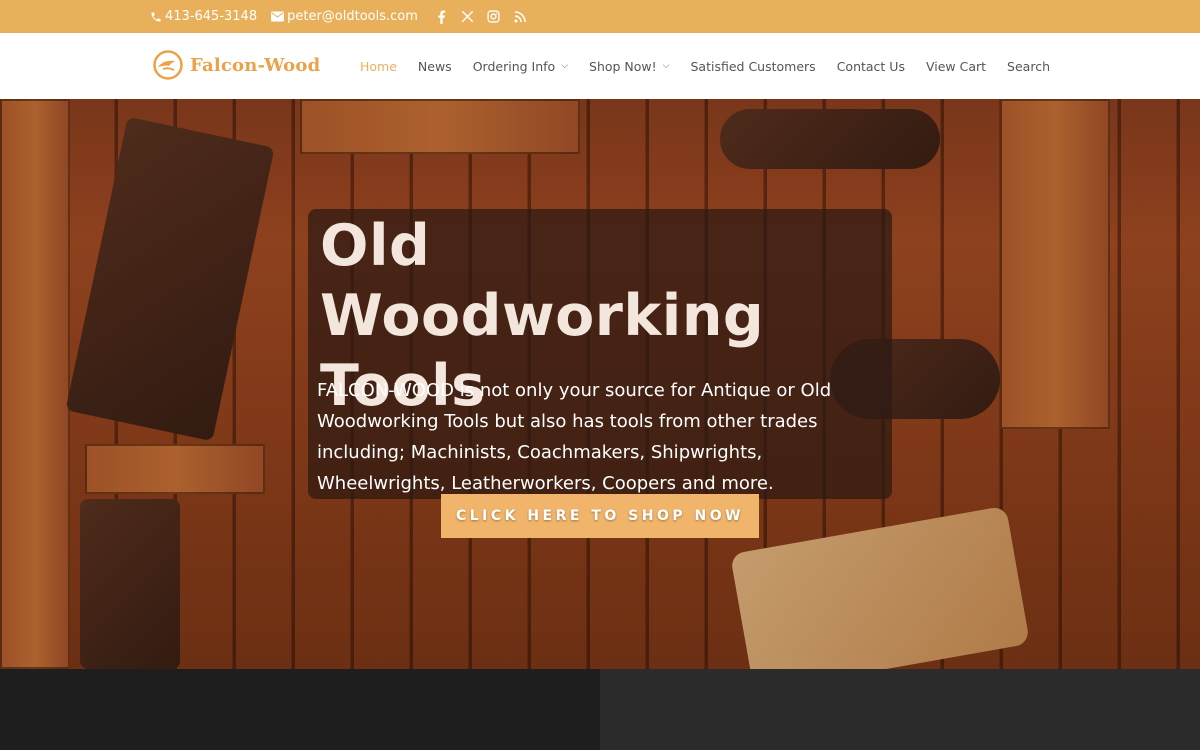  I want to click on email-address: peter@oldtools.com, so click(352, 16).